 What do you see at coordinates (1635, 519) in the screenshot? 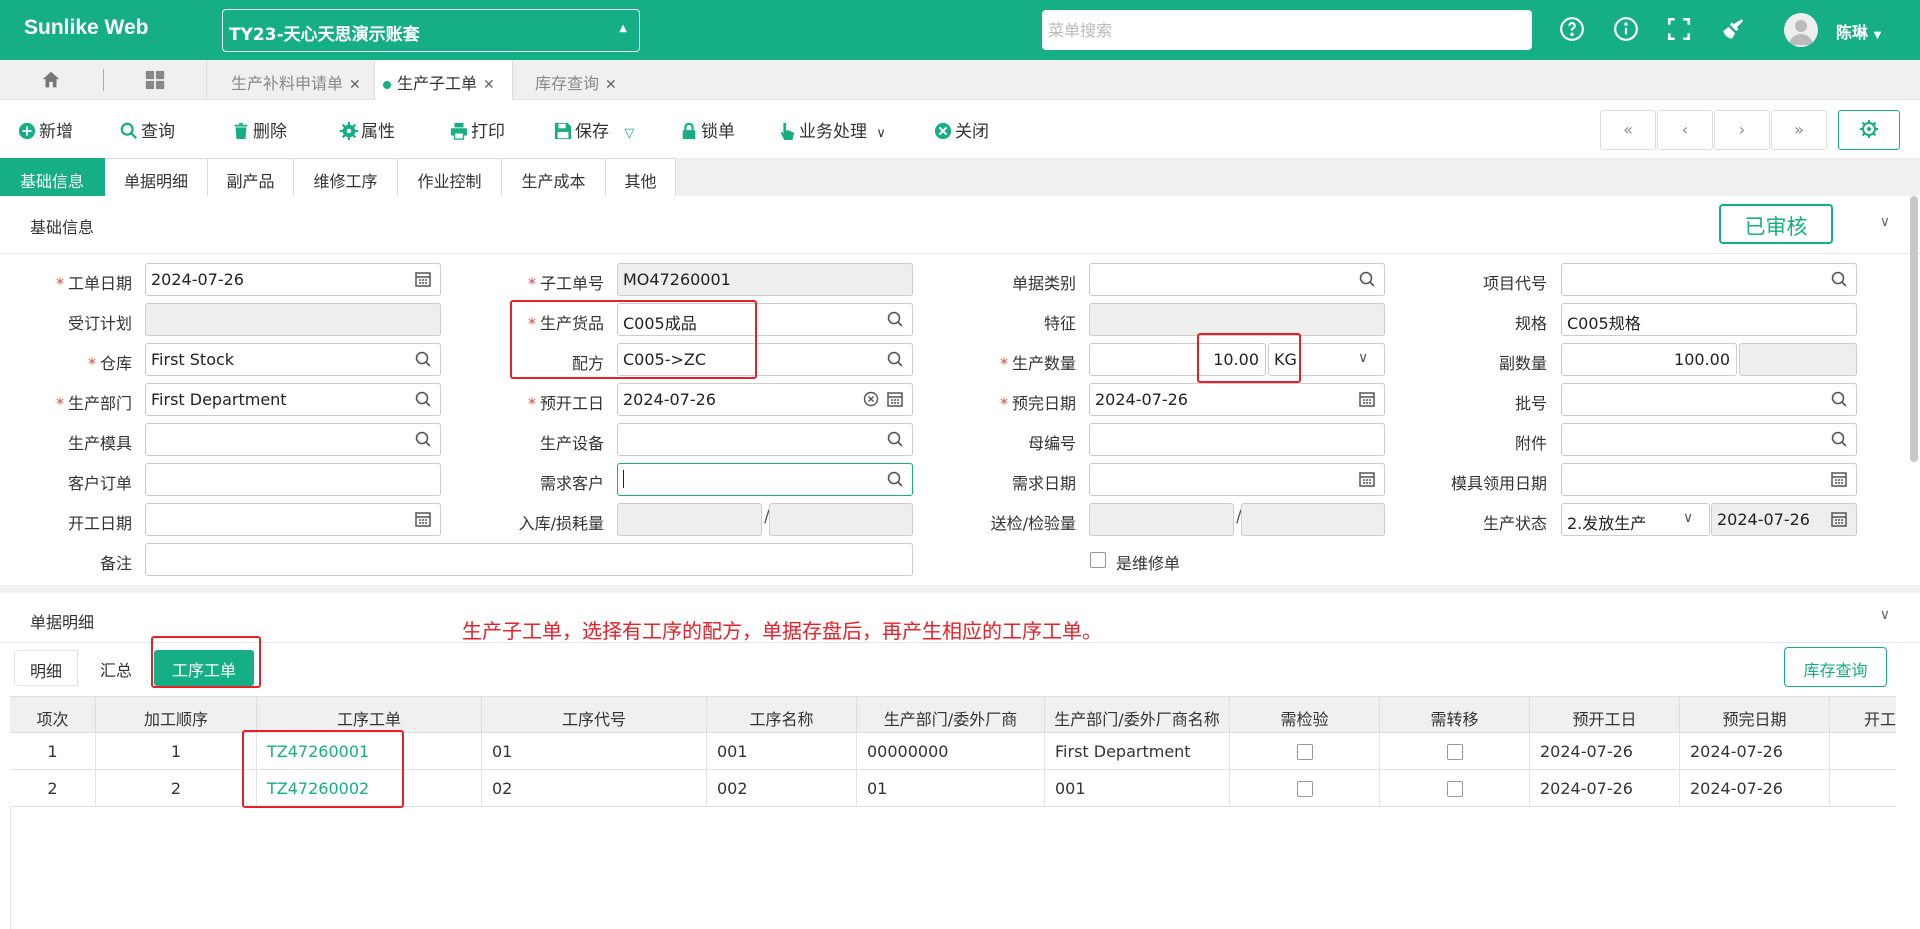
I see `prod-status-select: 2.发放生产 ∨` at bounding box center [1635, 519].